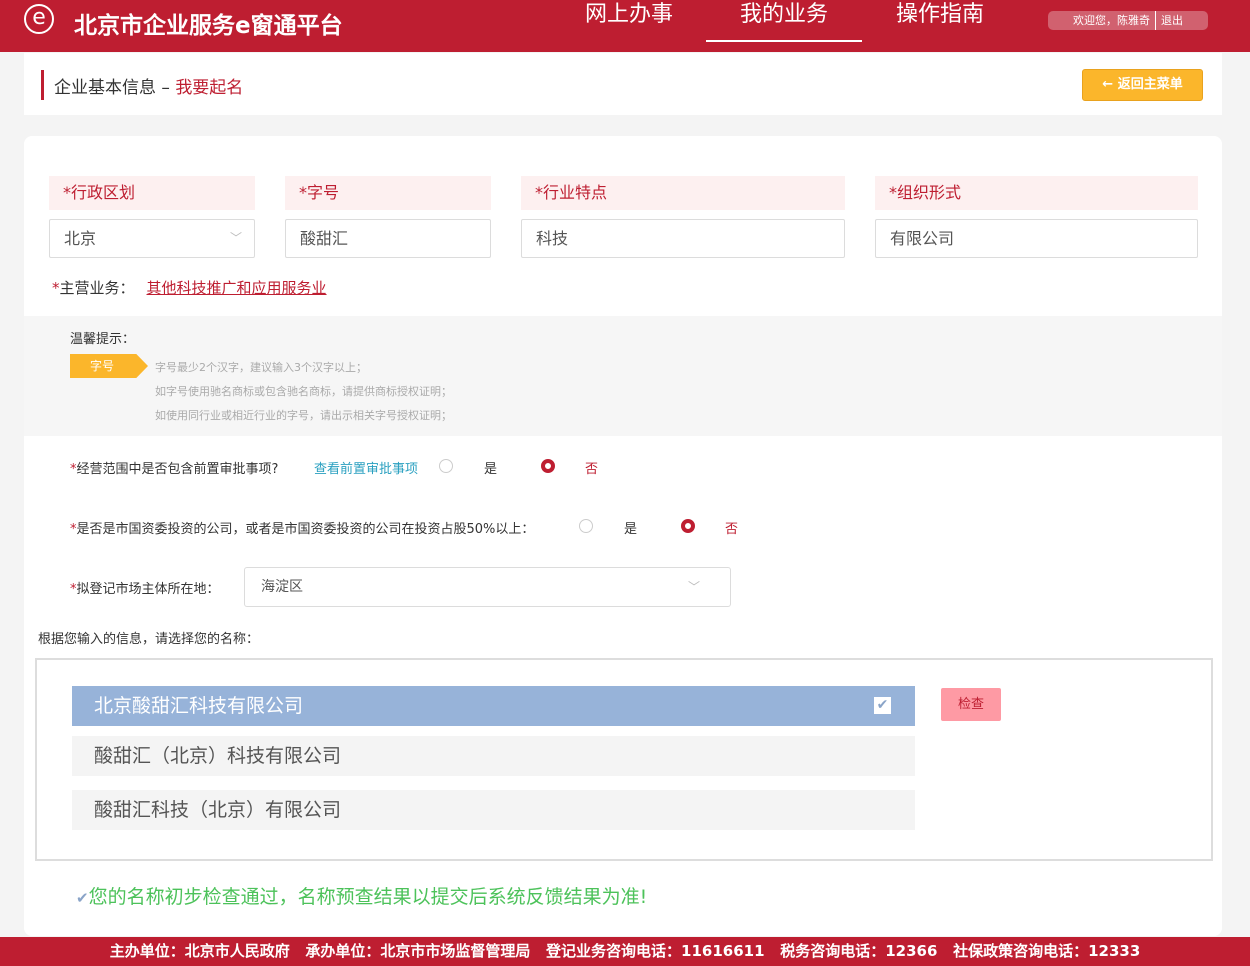 This screenshot has height=966, width=1250. I want to click on trade-name-input: 酸甜汇, so click(388, 238).